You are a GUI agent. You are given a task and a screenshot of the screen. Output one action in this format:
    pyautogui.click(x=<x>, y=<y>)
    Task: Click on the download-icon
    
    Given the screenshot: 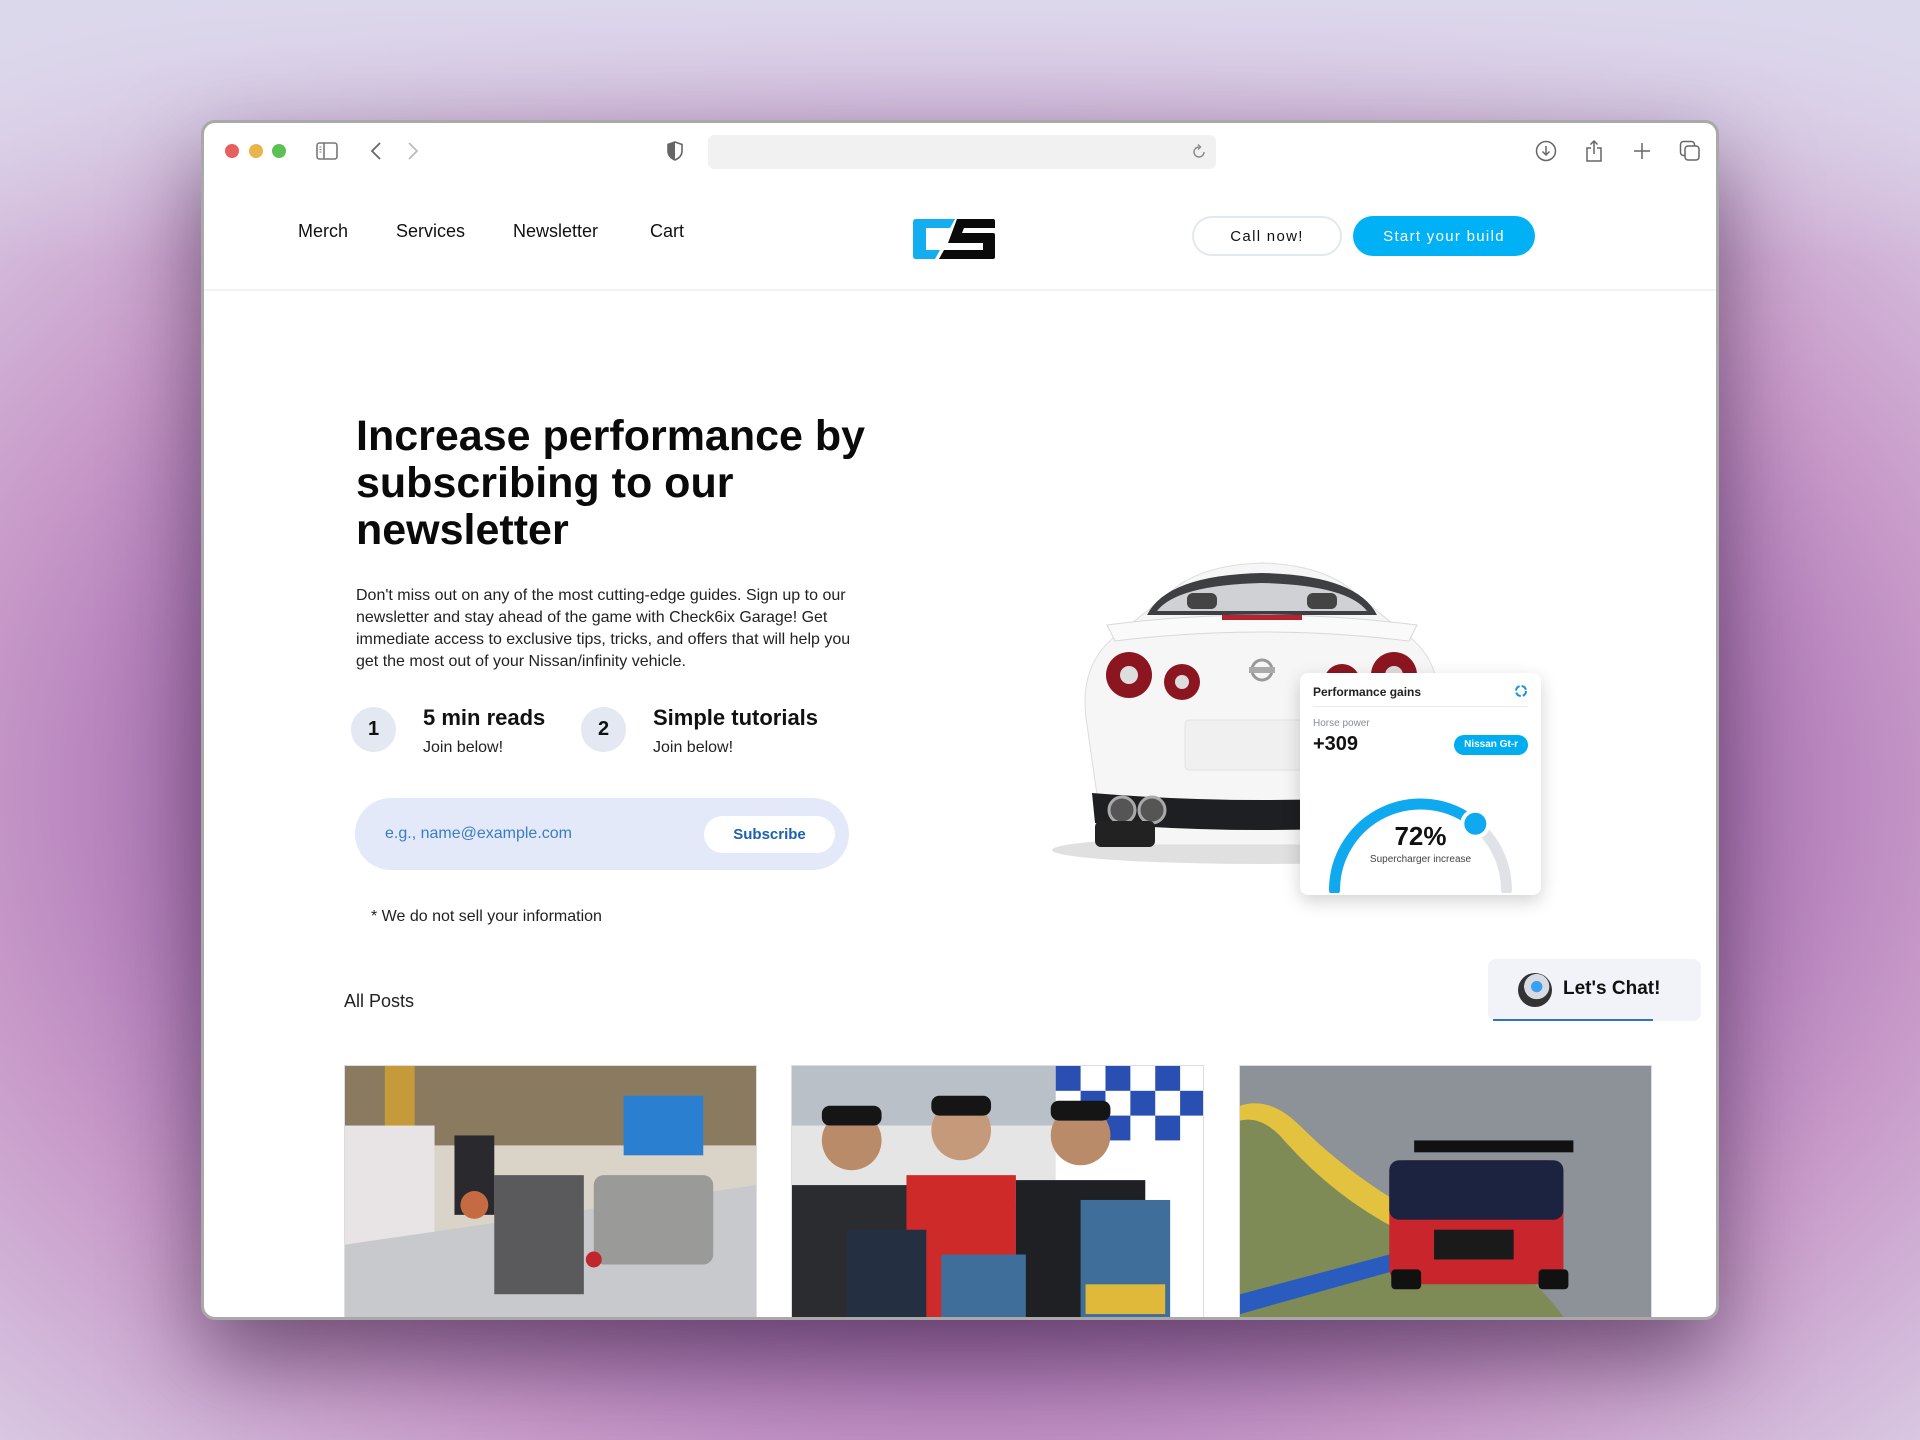 What is the action you would take?
    pyautogui.click(x=1546, y=151)
    